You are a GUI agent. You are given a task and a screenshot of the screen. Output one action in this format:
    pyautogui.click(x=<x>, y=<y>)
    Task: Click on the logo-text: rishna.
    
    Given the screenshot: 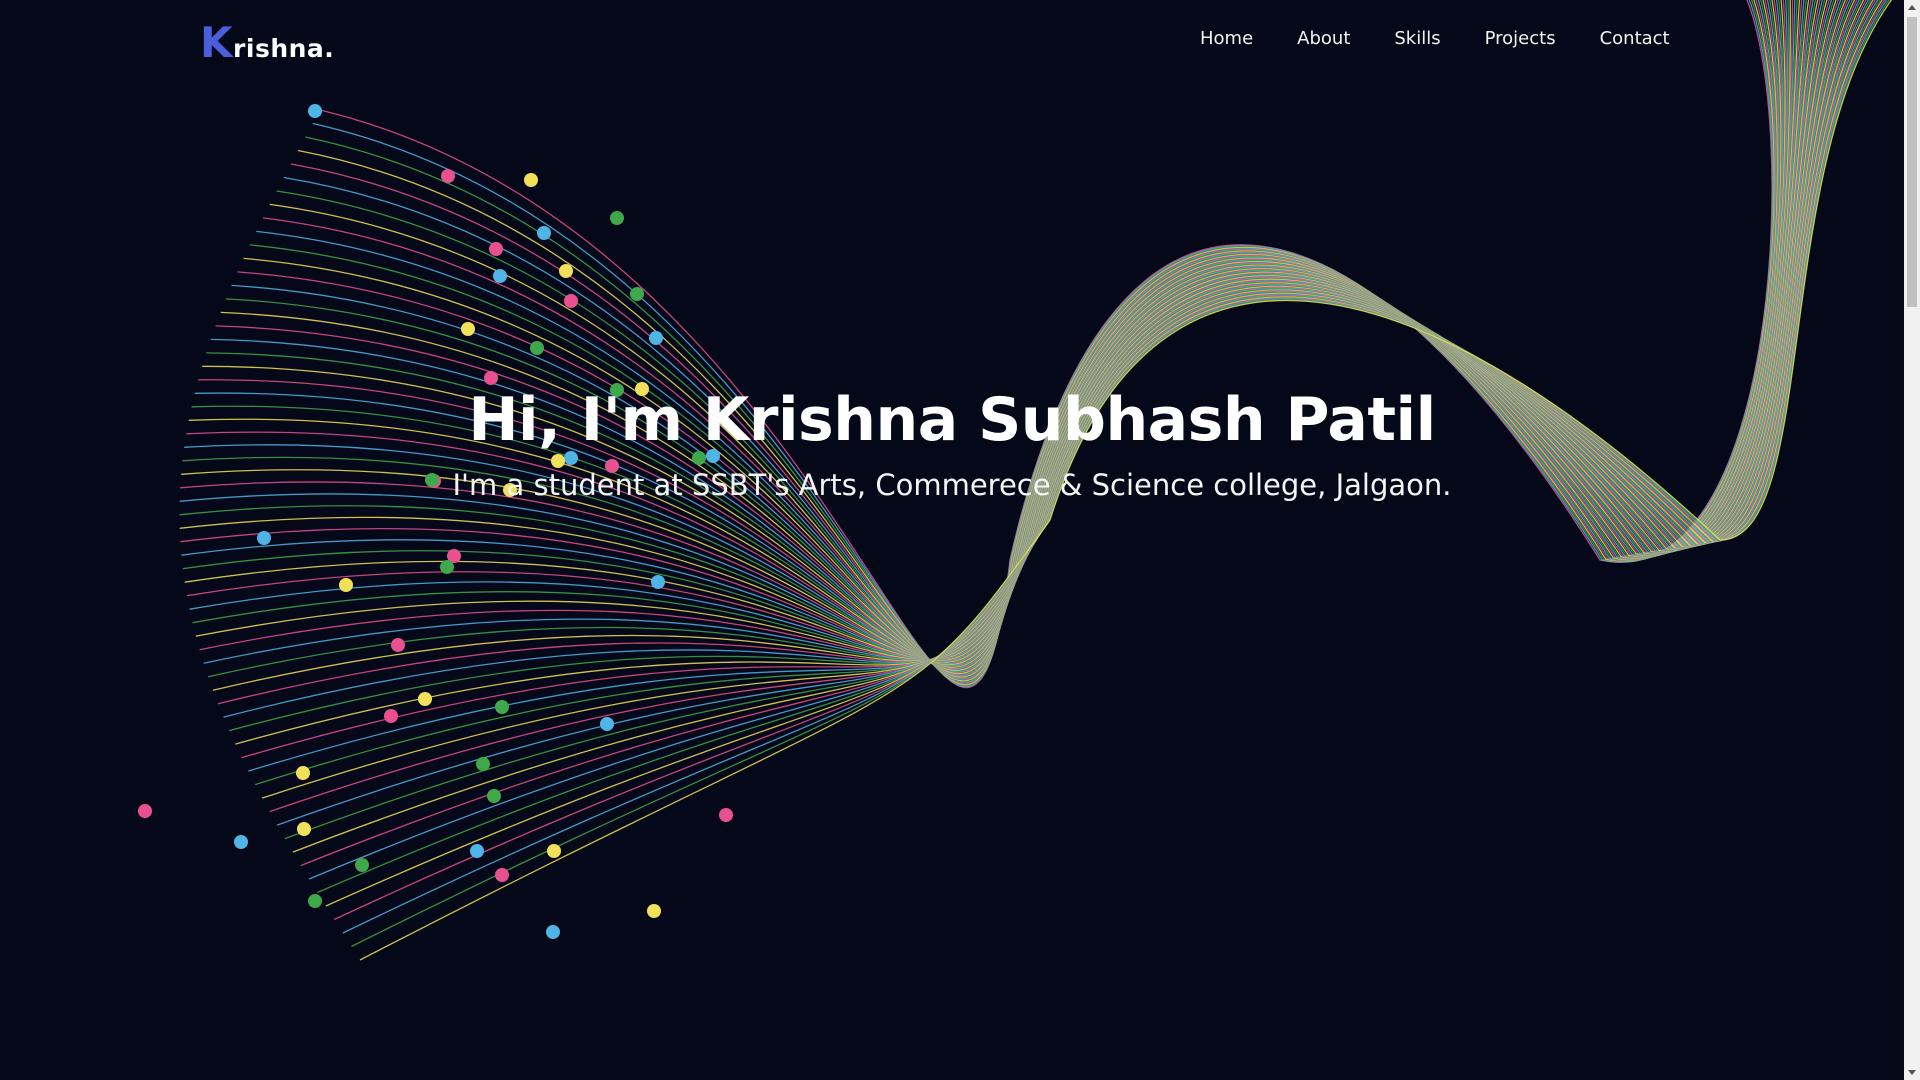 What is the action you would take?
    pyautogui.click(x=284, y=48)
    